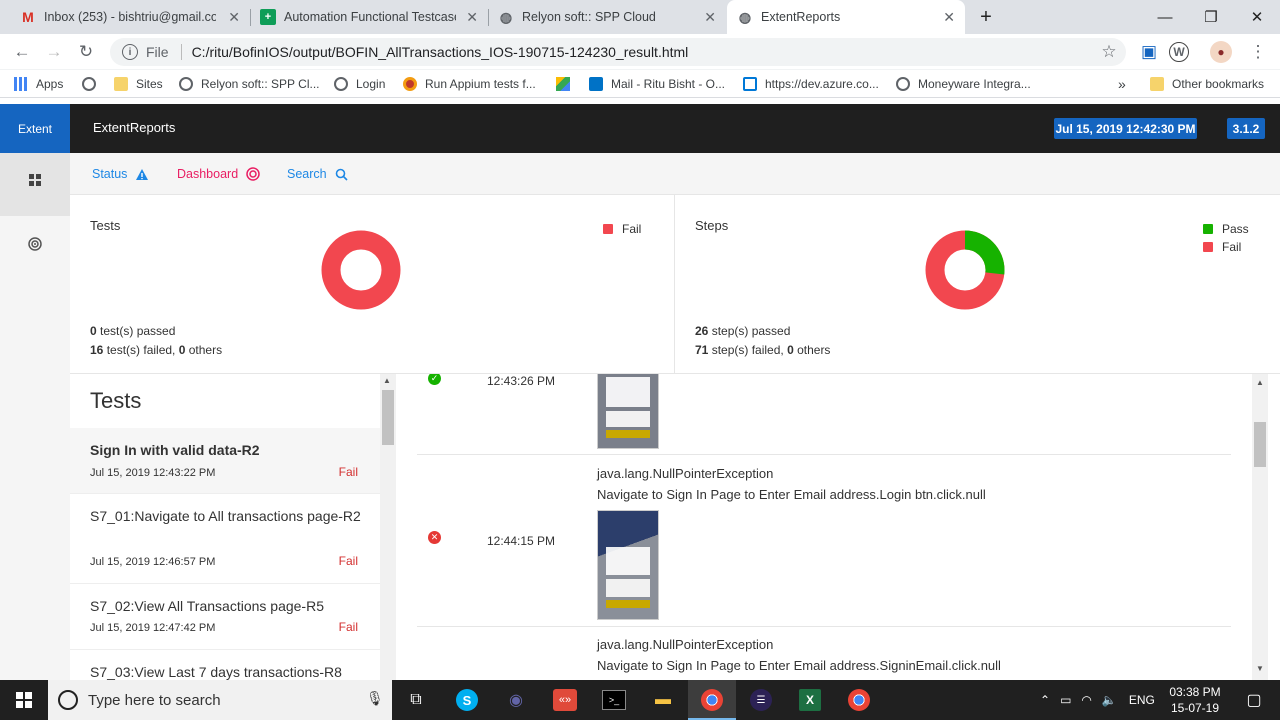  What do you see at coordinates (35, 180) in the screenshot?
I see `dashboard-grid-icon` at bounding box center [35, 180].